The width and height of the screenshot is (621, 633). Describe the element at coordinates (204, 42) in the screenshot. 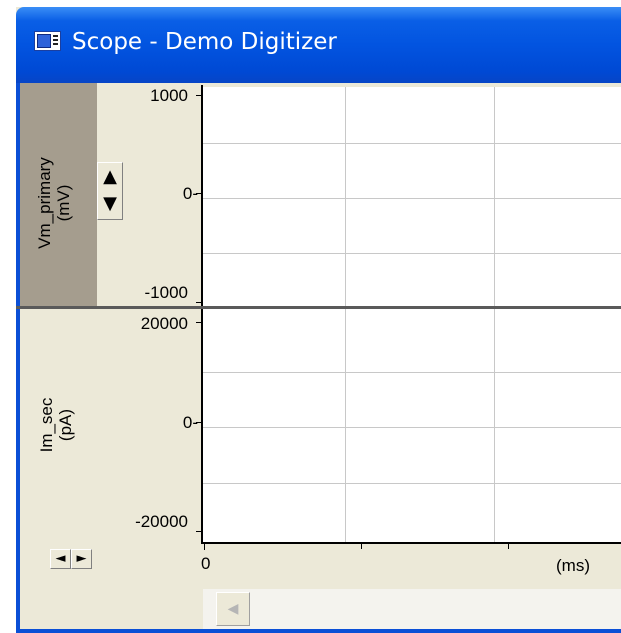

I see `window-title: Scope - Demo Digitizer` at that location.